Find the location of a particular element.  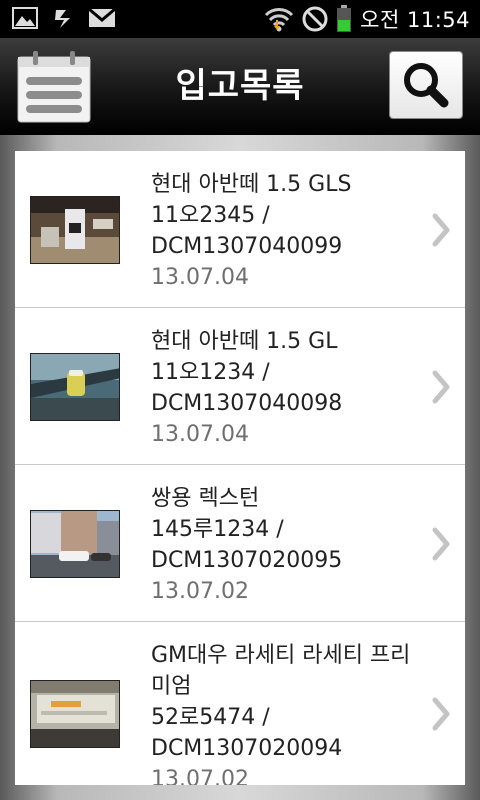

document-code: DCM1307020095 is located at coordinates (247, 560).